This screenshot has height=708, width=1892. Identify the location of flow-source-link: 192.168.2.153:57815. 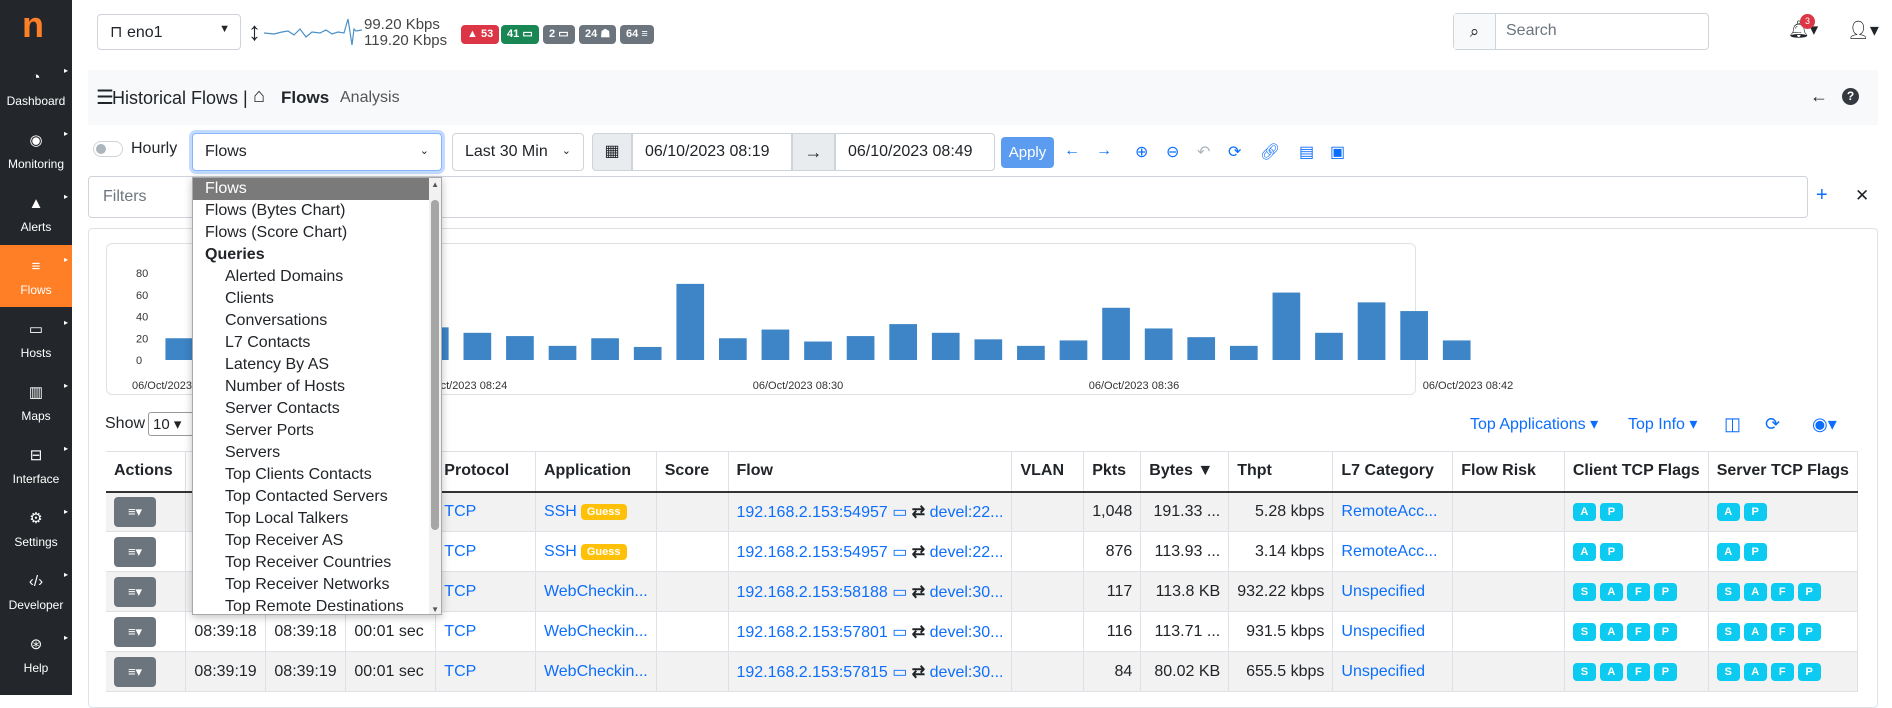
(812, 672).